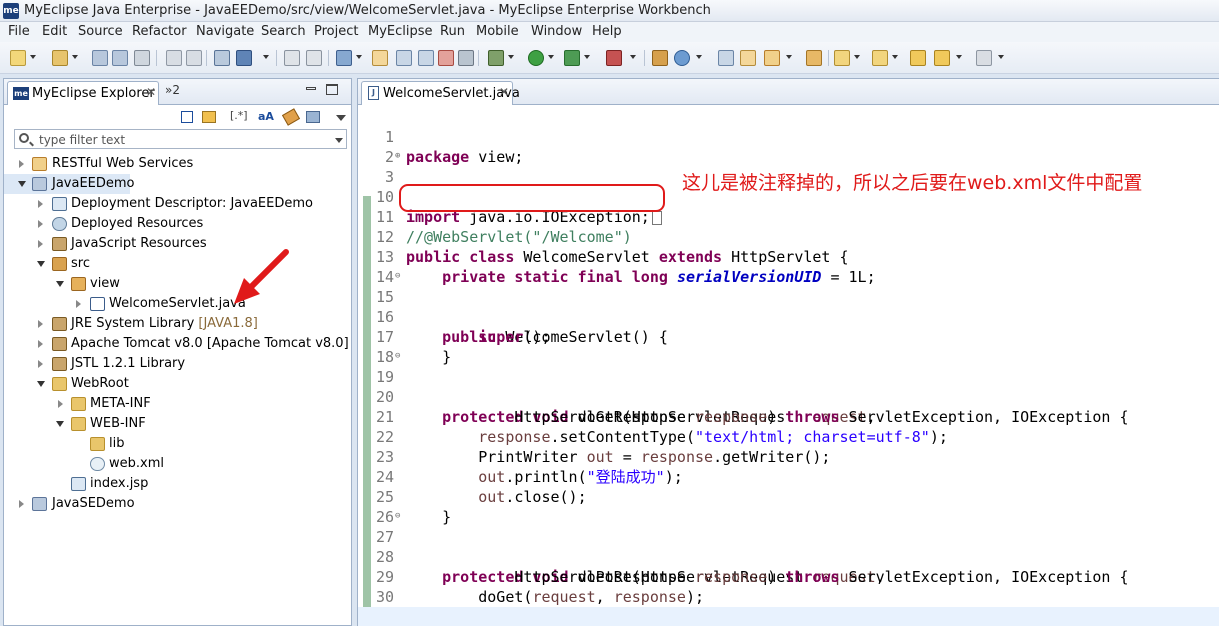  What do you see at coordinates (895, 57) in the screenshot?
I see `prev-annotation-dropdown-icon` at bounding box center [895, 57].